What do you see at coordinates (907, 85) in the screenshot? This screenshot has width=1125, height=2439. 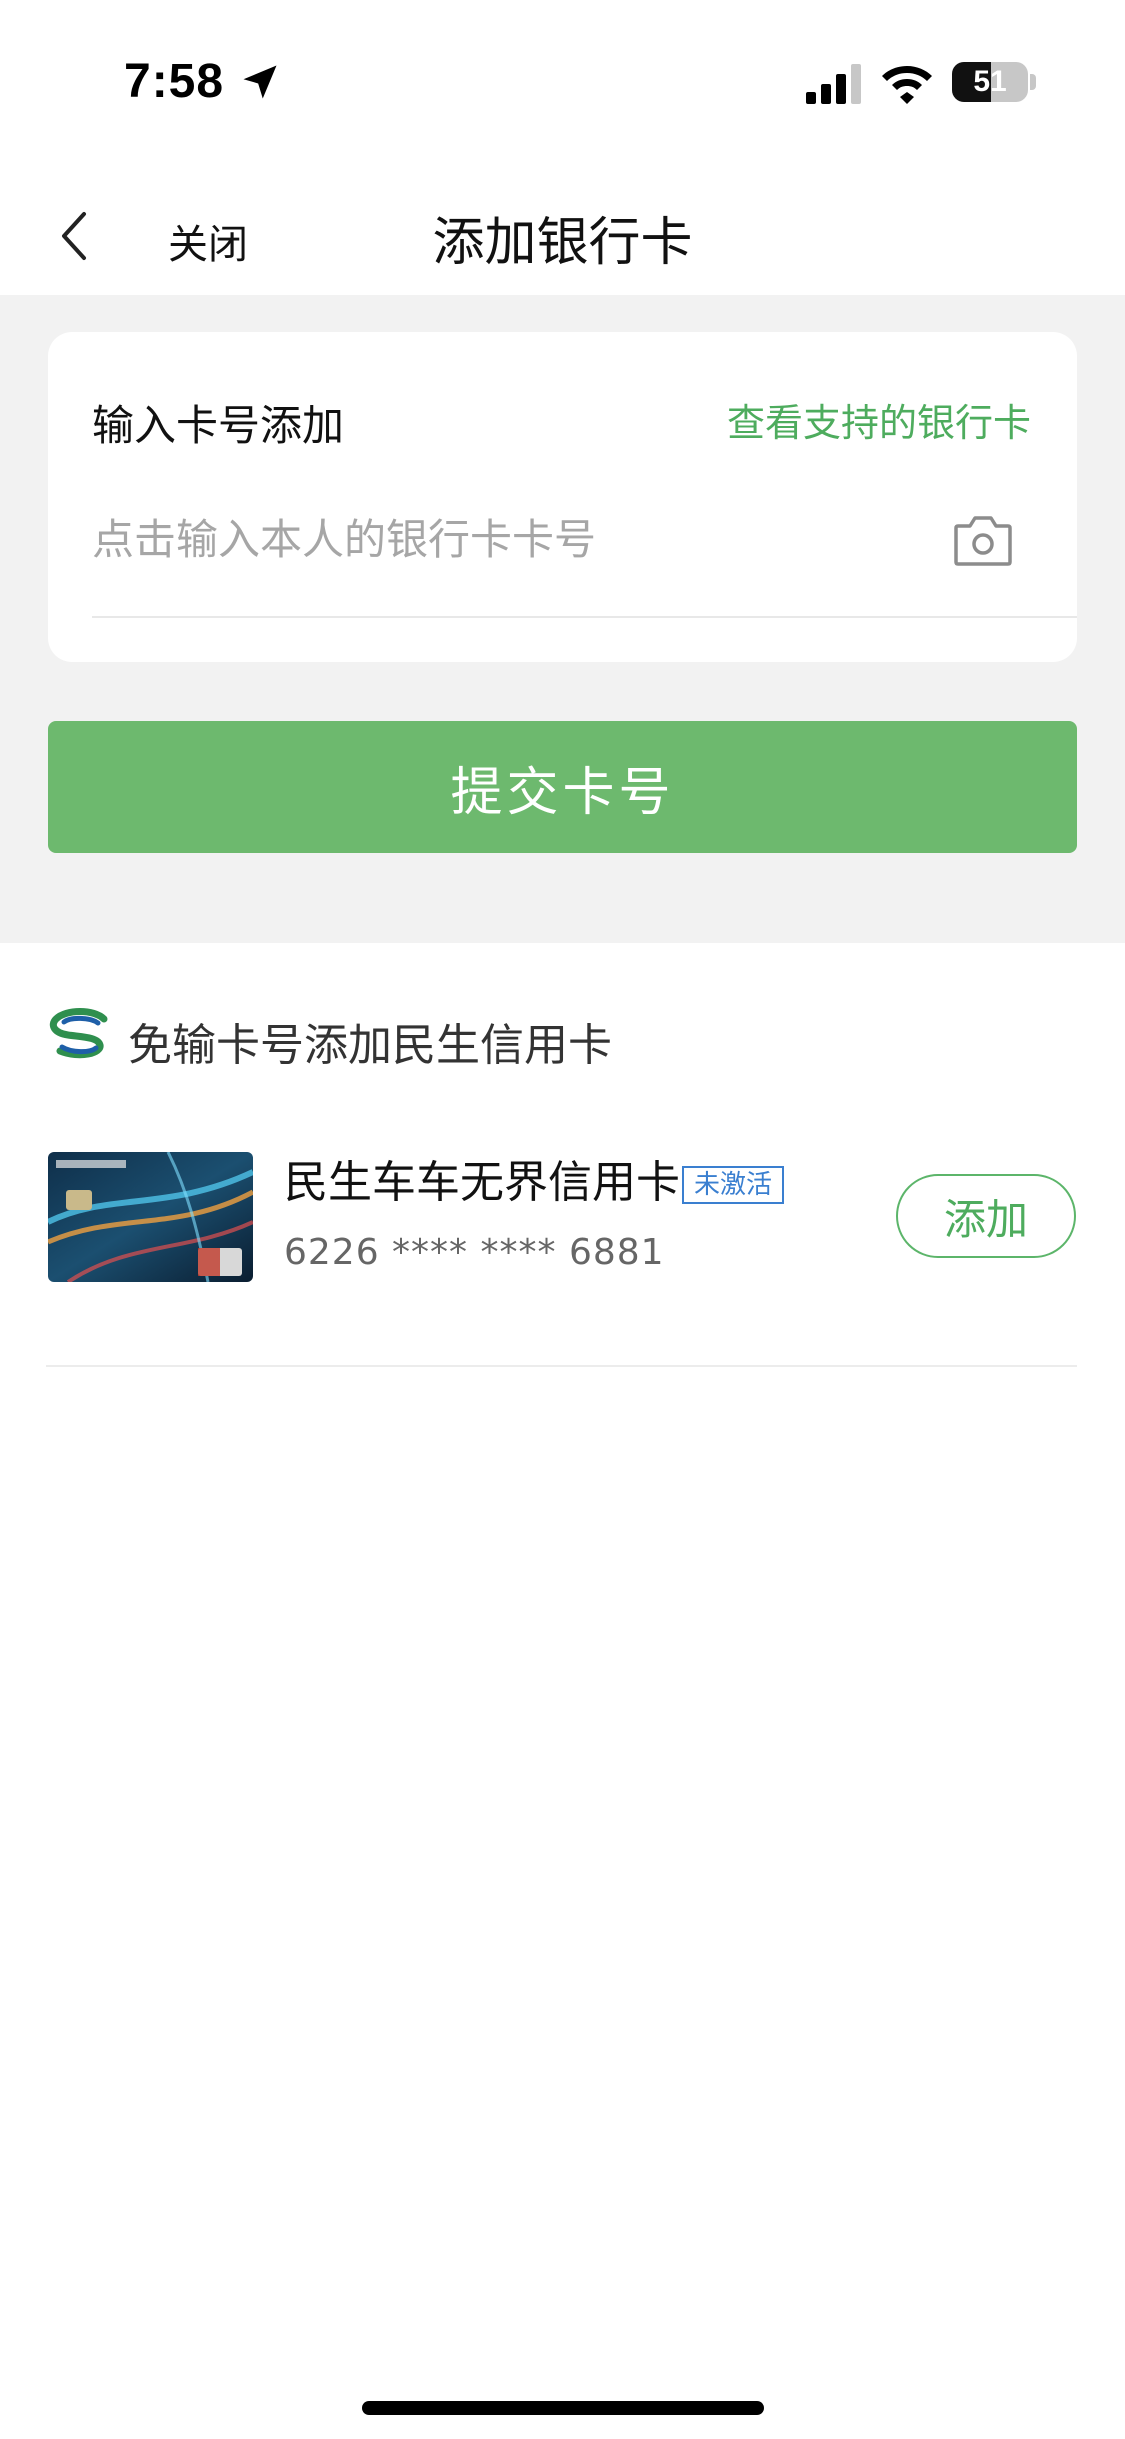 I see `wifi-icon` at bounding box center [907, 85].